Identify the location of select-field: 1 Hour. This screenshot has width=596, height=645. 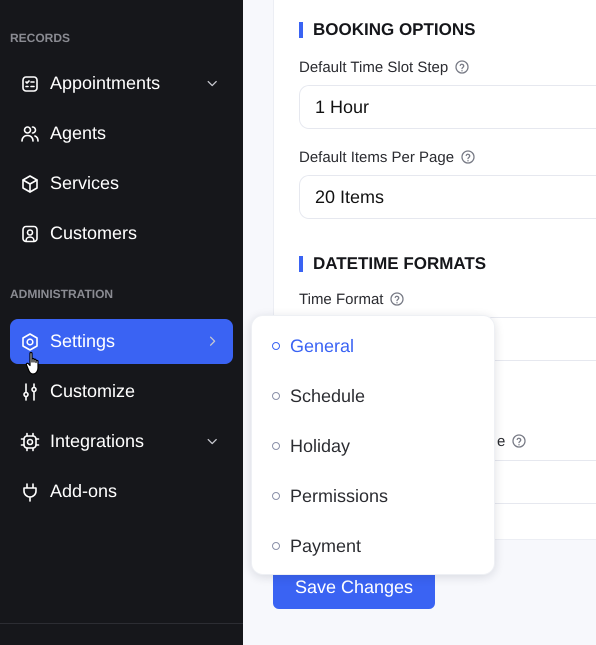
(447, 107).